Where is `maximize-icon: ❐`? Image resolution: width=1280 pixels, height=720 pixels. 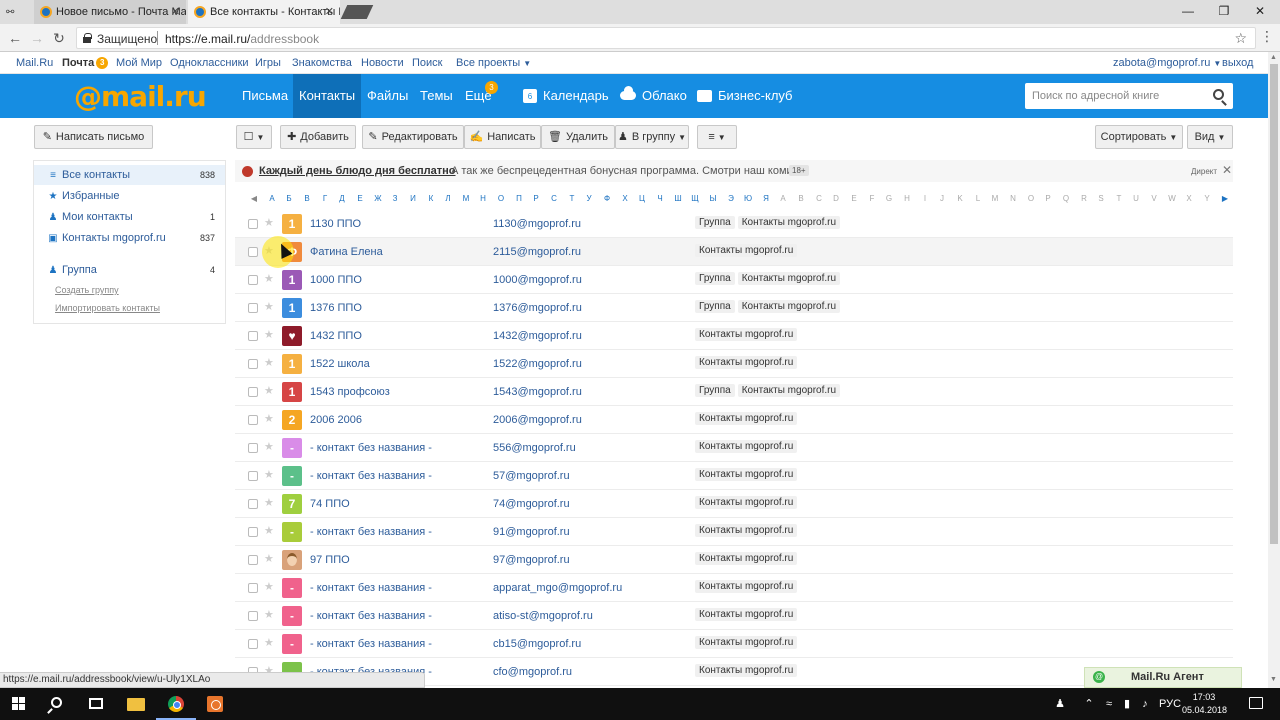
maximize-icon: ❐ is located at coordinates (1224, 12).